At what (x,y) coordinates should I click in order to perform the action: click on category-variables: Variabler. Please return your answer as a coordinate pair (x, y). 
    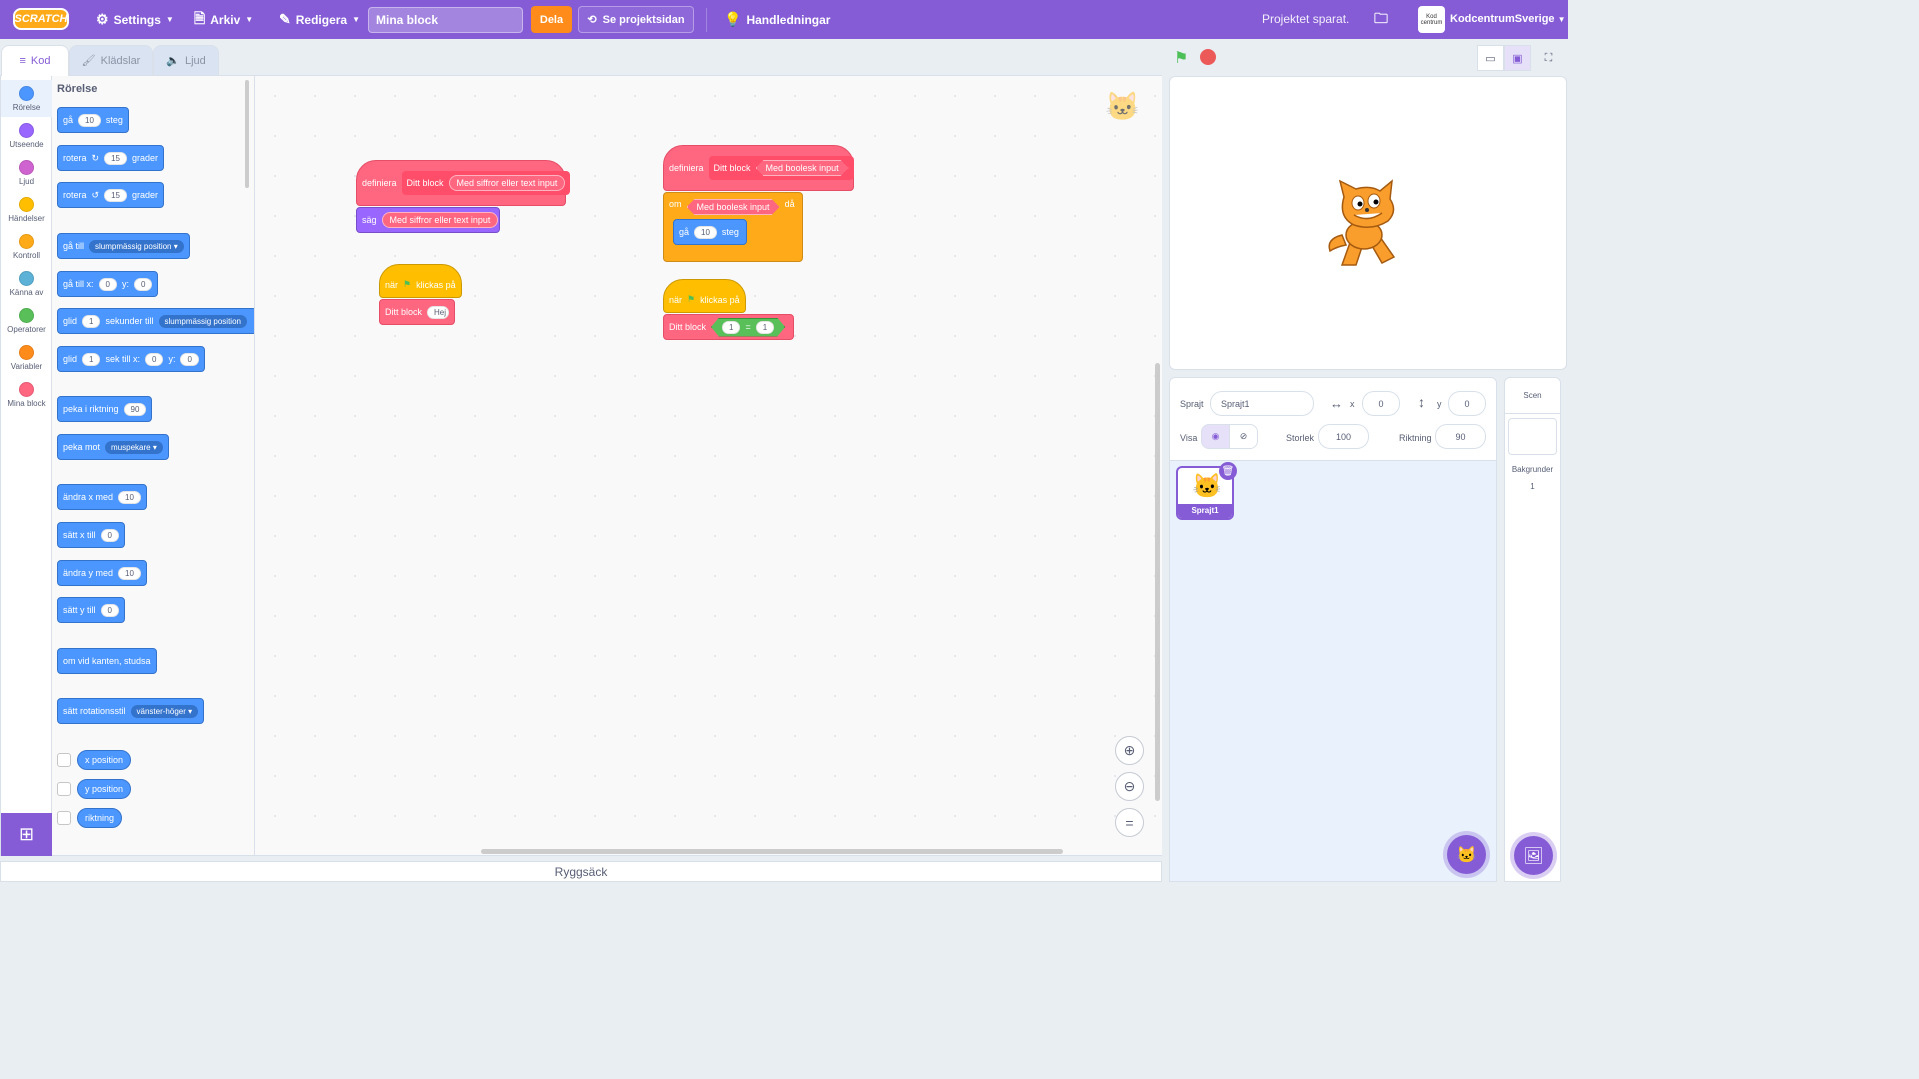
    Looking at the image, I should click on (26, 357).